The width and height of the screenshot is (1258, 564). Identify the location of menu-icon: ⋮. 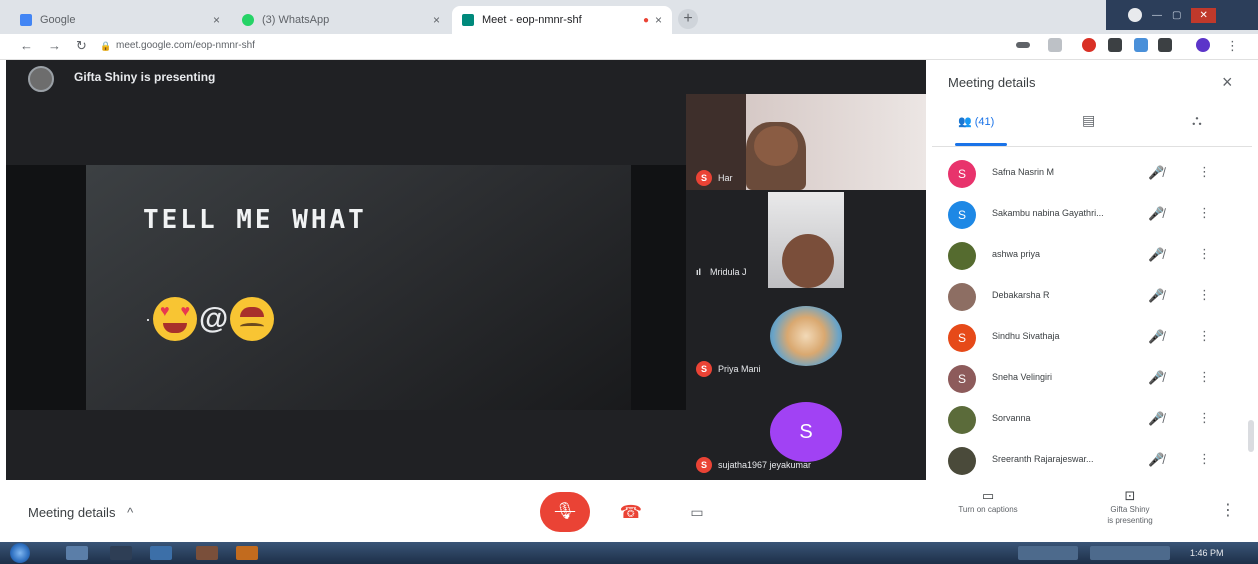
(1232, 46).